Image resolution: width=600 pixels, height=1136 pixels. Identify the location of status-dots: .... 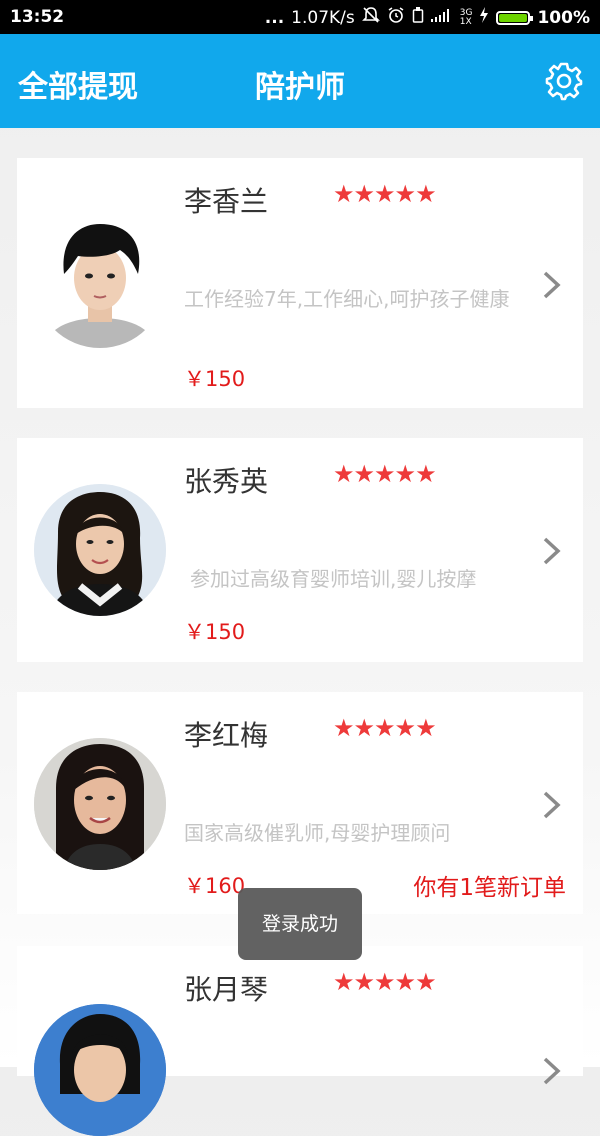
(274, 17).